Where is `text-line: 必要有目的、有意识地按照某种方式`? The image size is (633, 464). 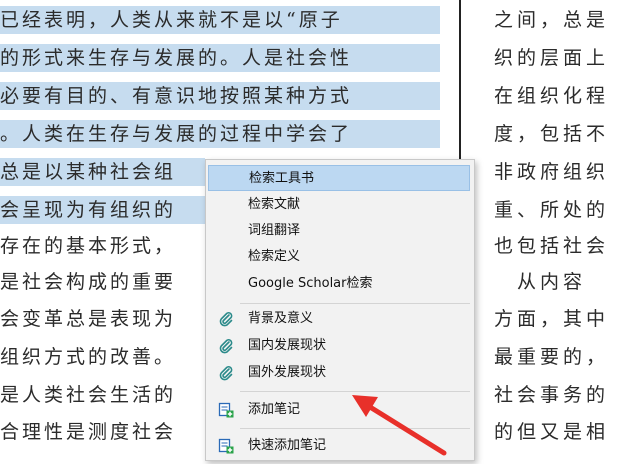
text-line: 必要有目的、有意识地按照某种方式 is located at coordinates (220, 96).